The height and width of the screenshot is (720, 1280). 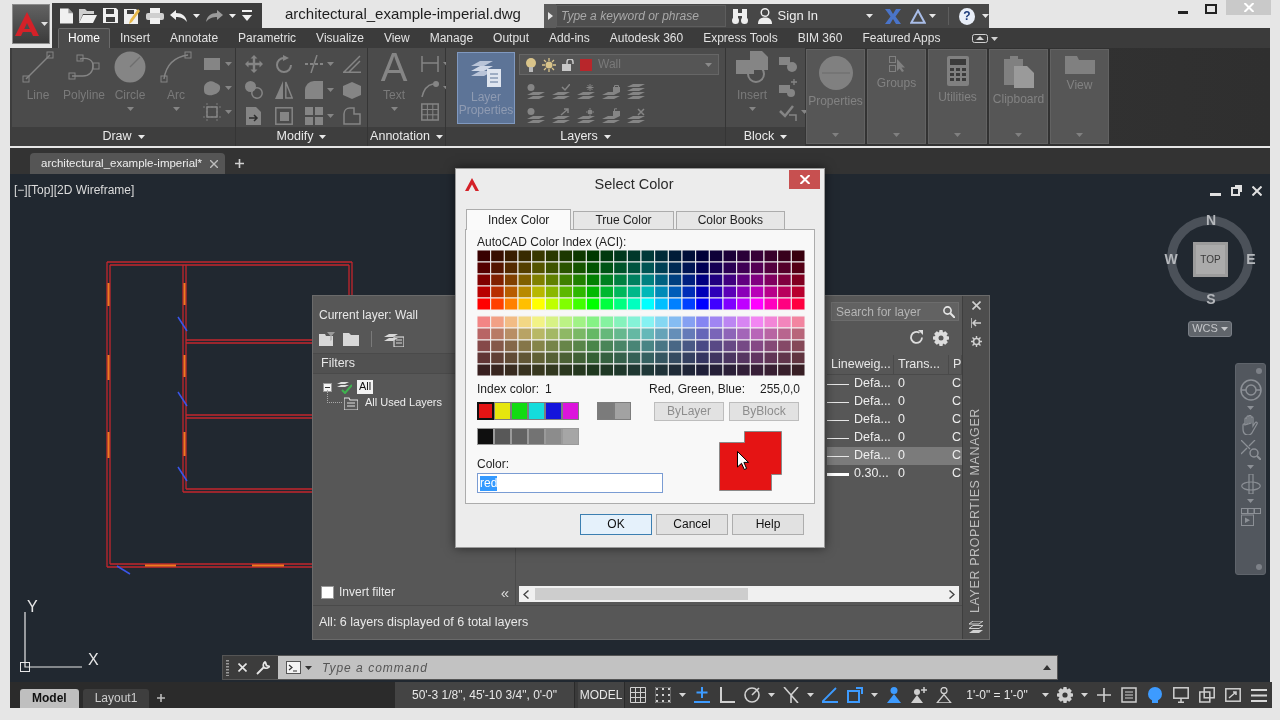 What do you see at coordinates (701, 695) in the screenshot?
I see `plus-underline-icon` at bounding box center [701, 695].